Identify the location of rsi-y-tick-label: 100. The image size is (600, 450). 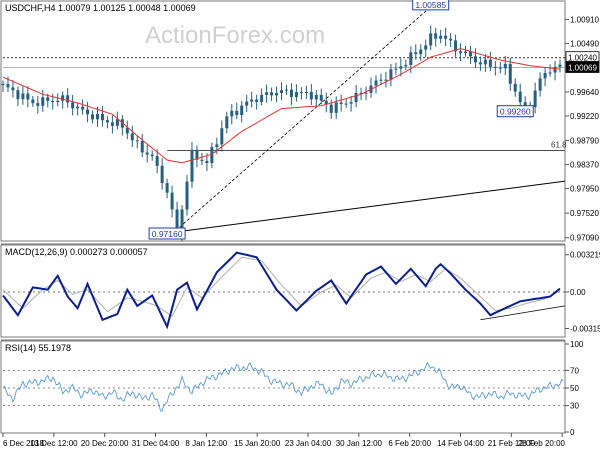
(577, 344).